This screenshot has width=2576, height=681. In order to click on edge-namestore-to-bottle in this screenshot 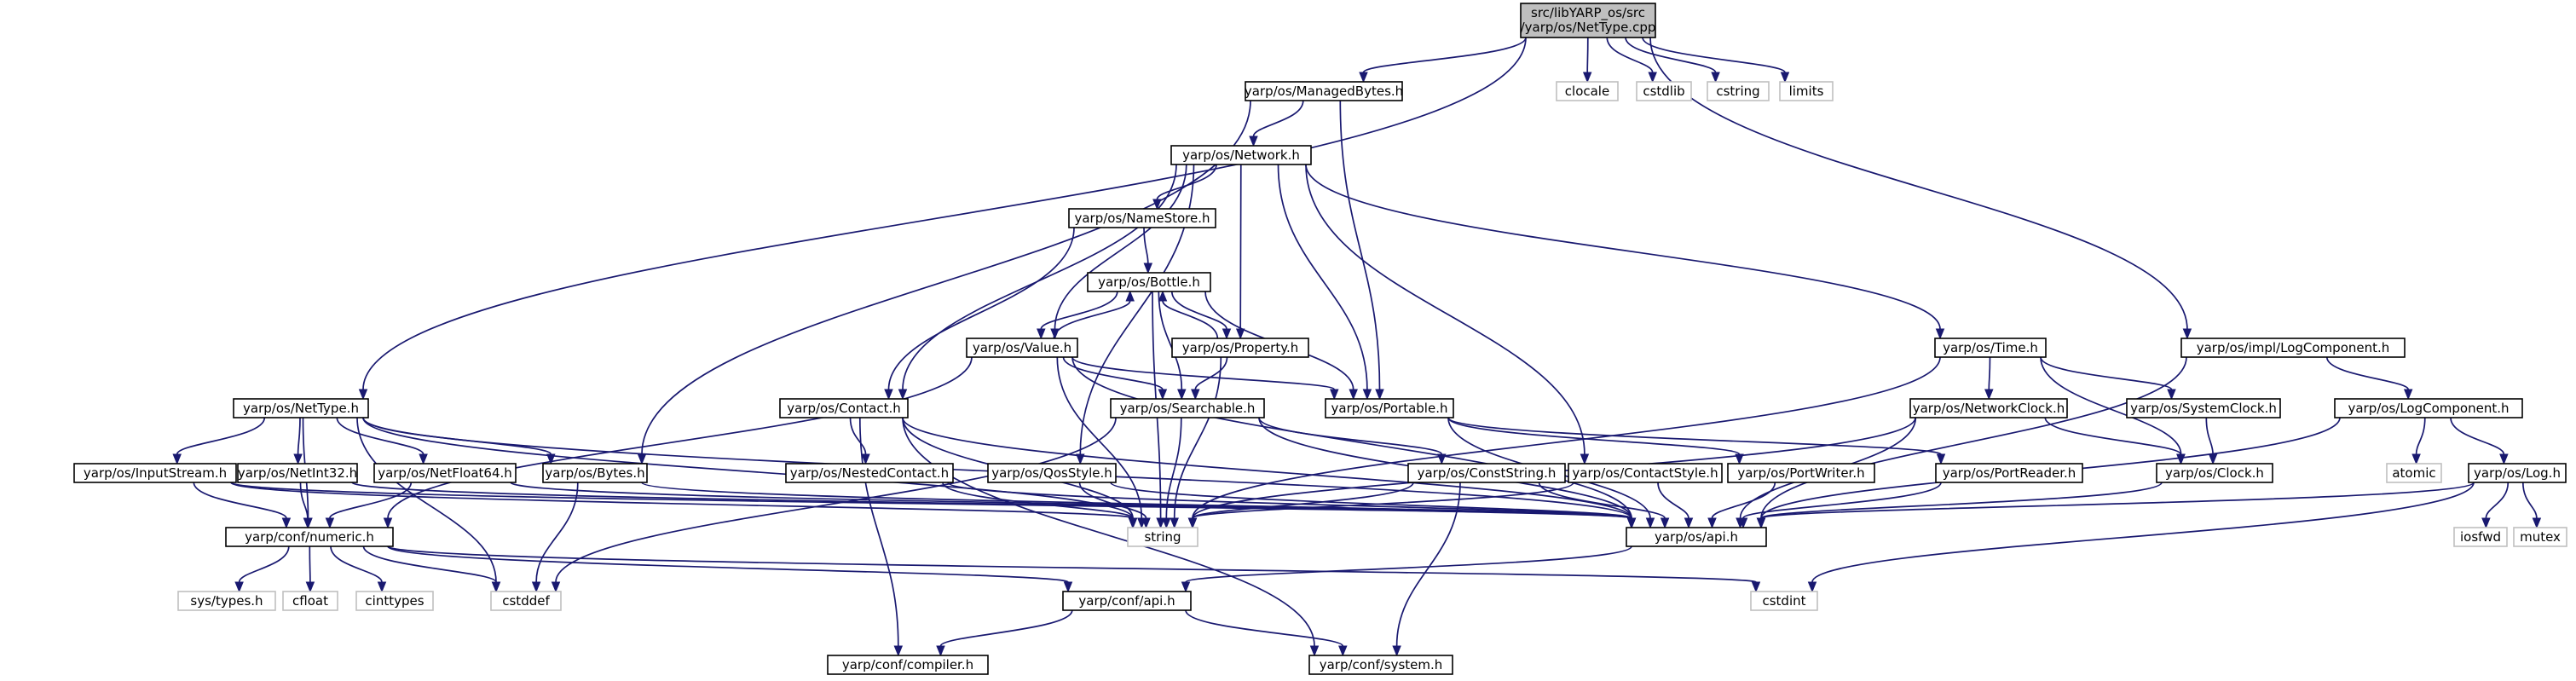, I will do `click(1148, 250)`.